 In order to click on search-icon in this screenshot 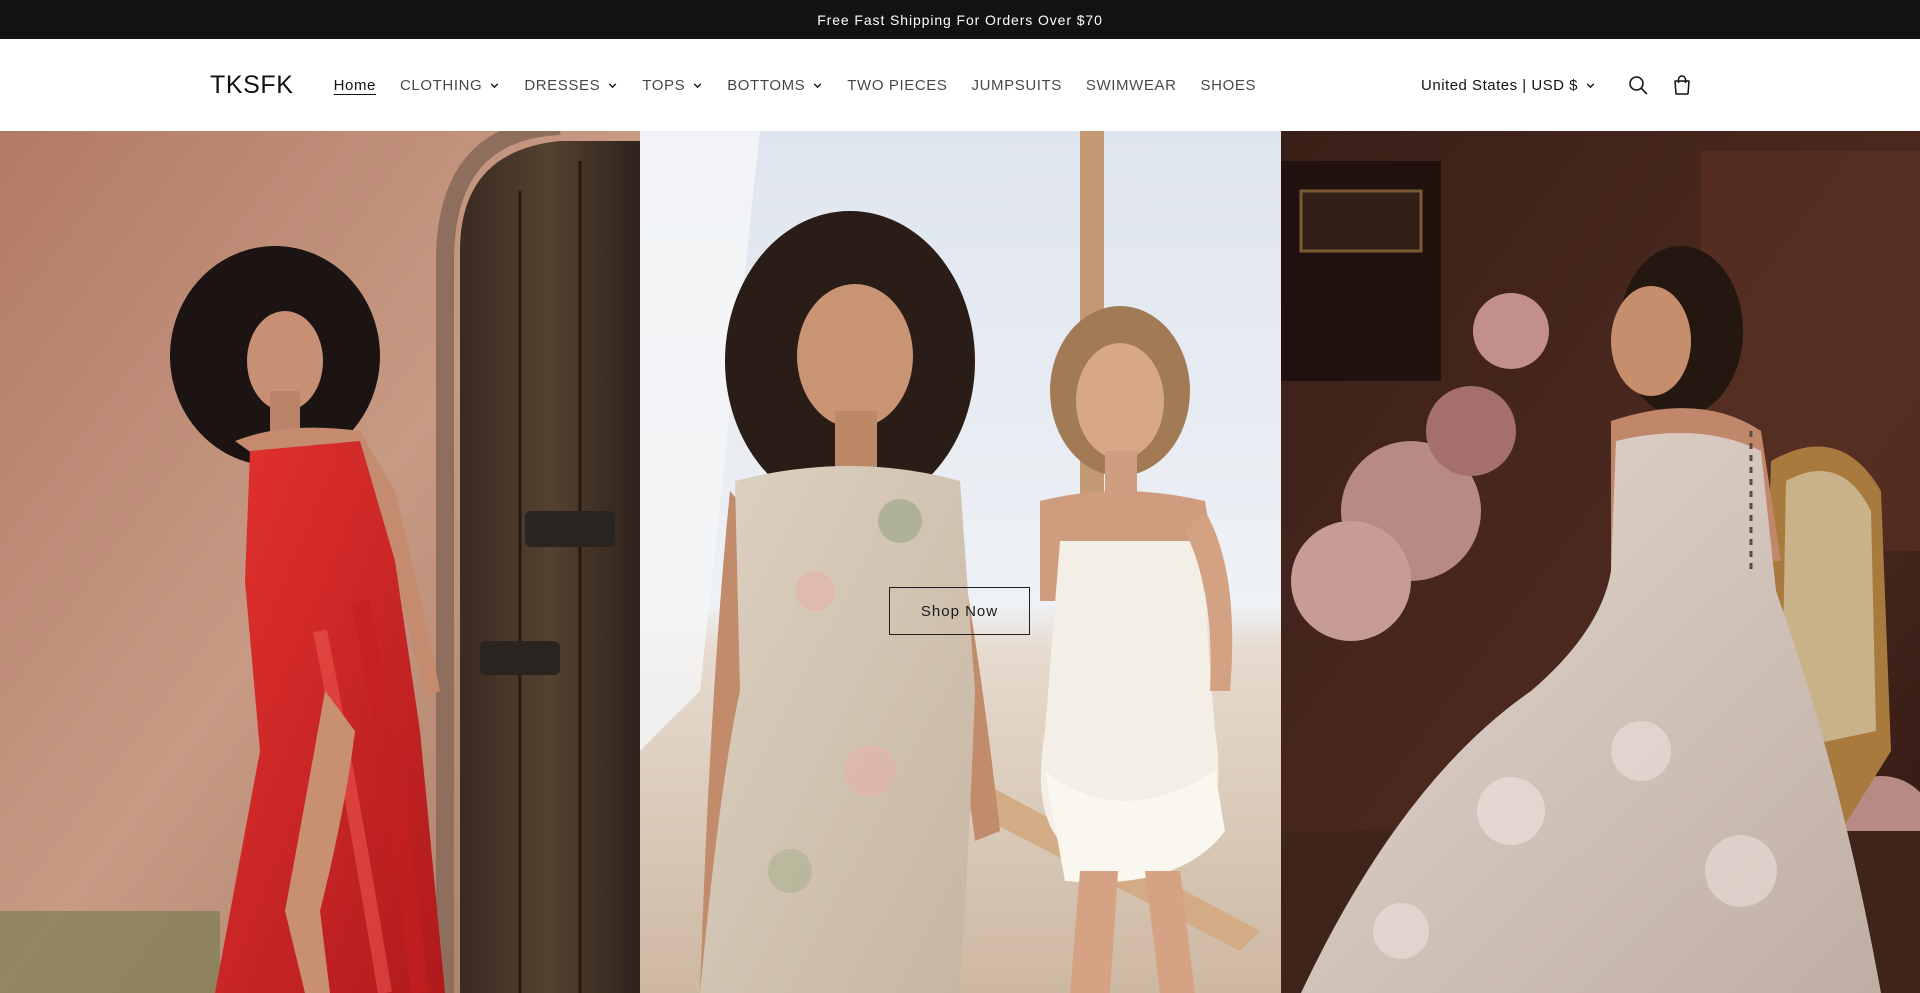, I will do `click(1638, 85)`.